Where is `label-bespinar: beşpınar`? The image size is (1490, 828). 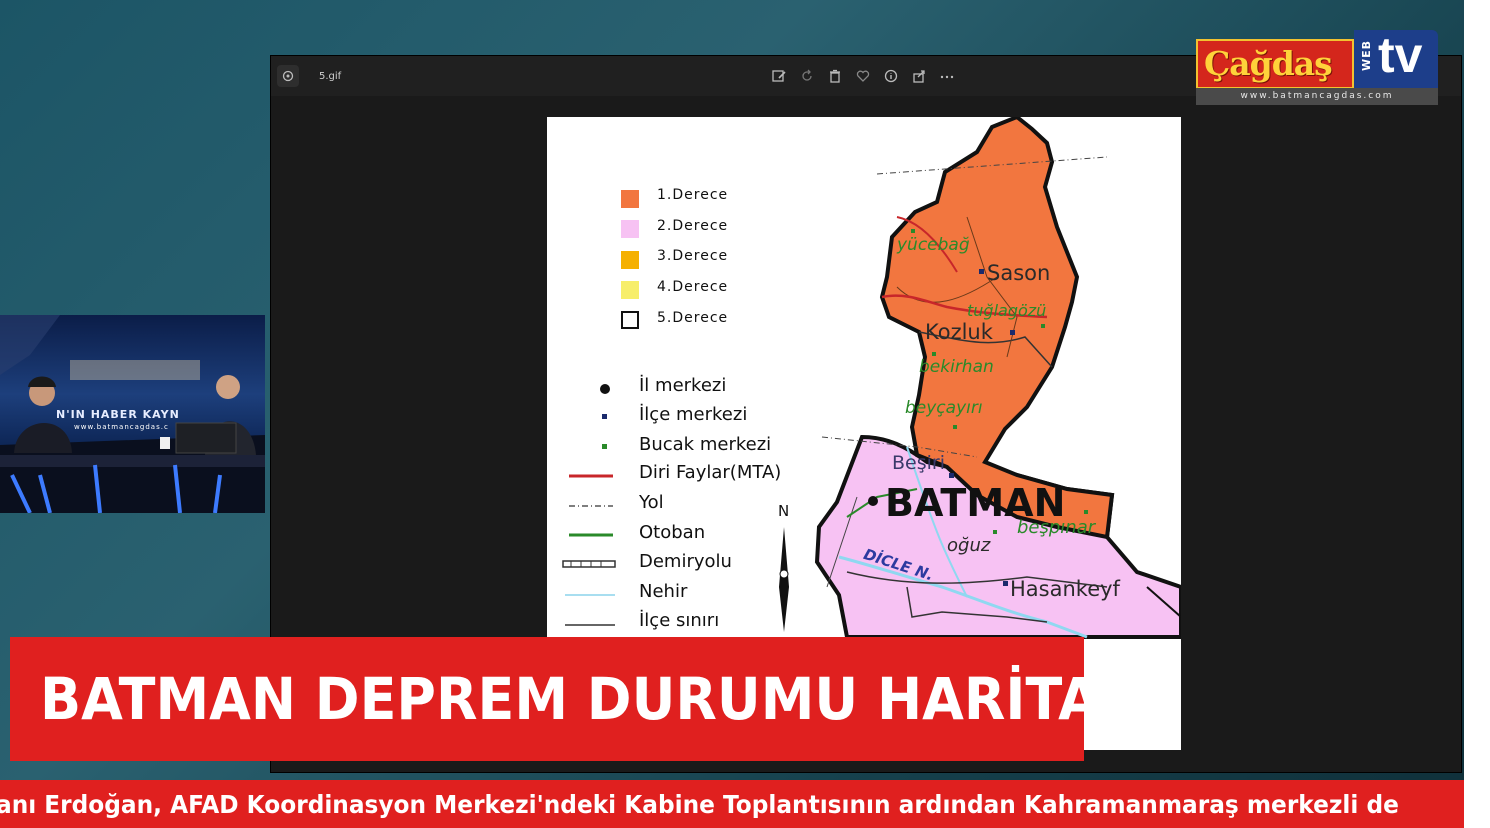
label-bespinar: beşpınar is located at coordinates (1056, 527).